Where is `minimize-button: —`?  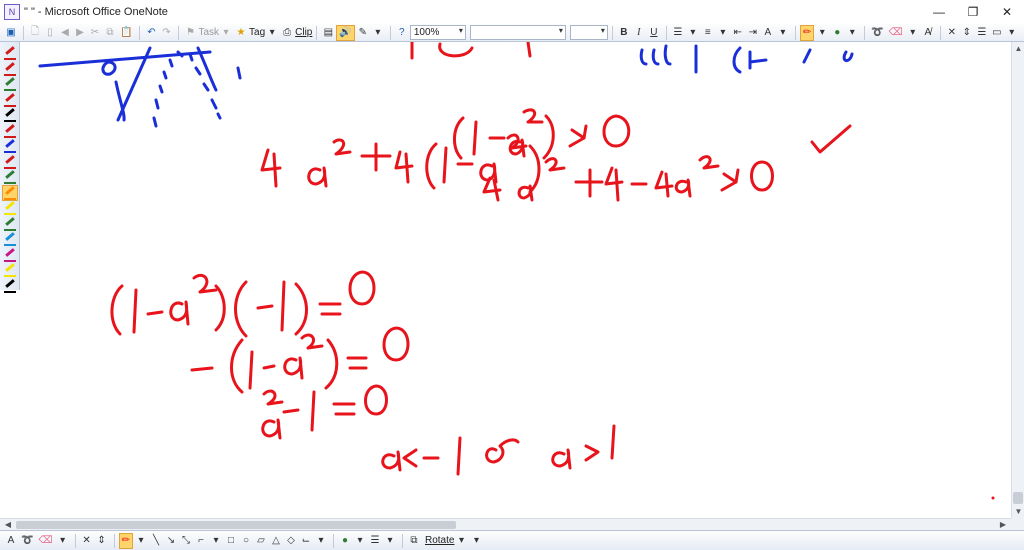
minimize-button: — is located at coordinates (939, 12).